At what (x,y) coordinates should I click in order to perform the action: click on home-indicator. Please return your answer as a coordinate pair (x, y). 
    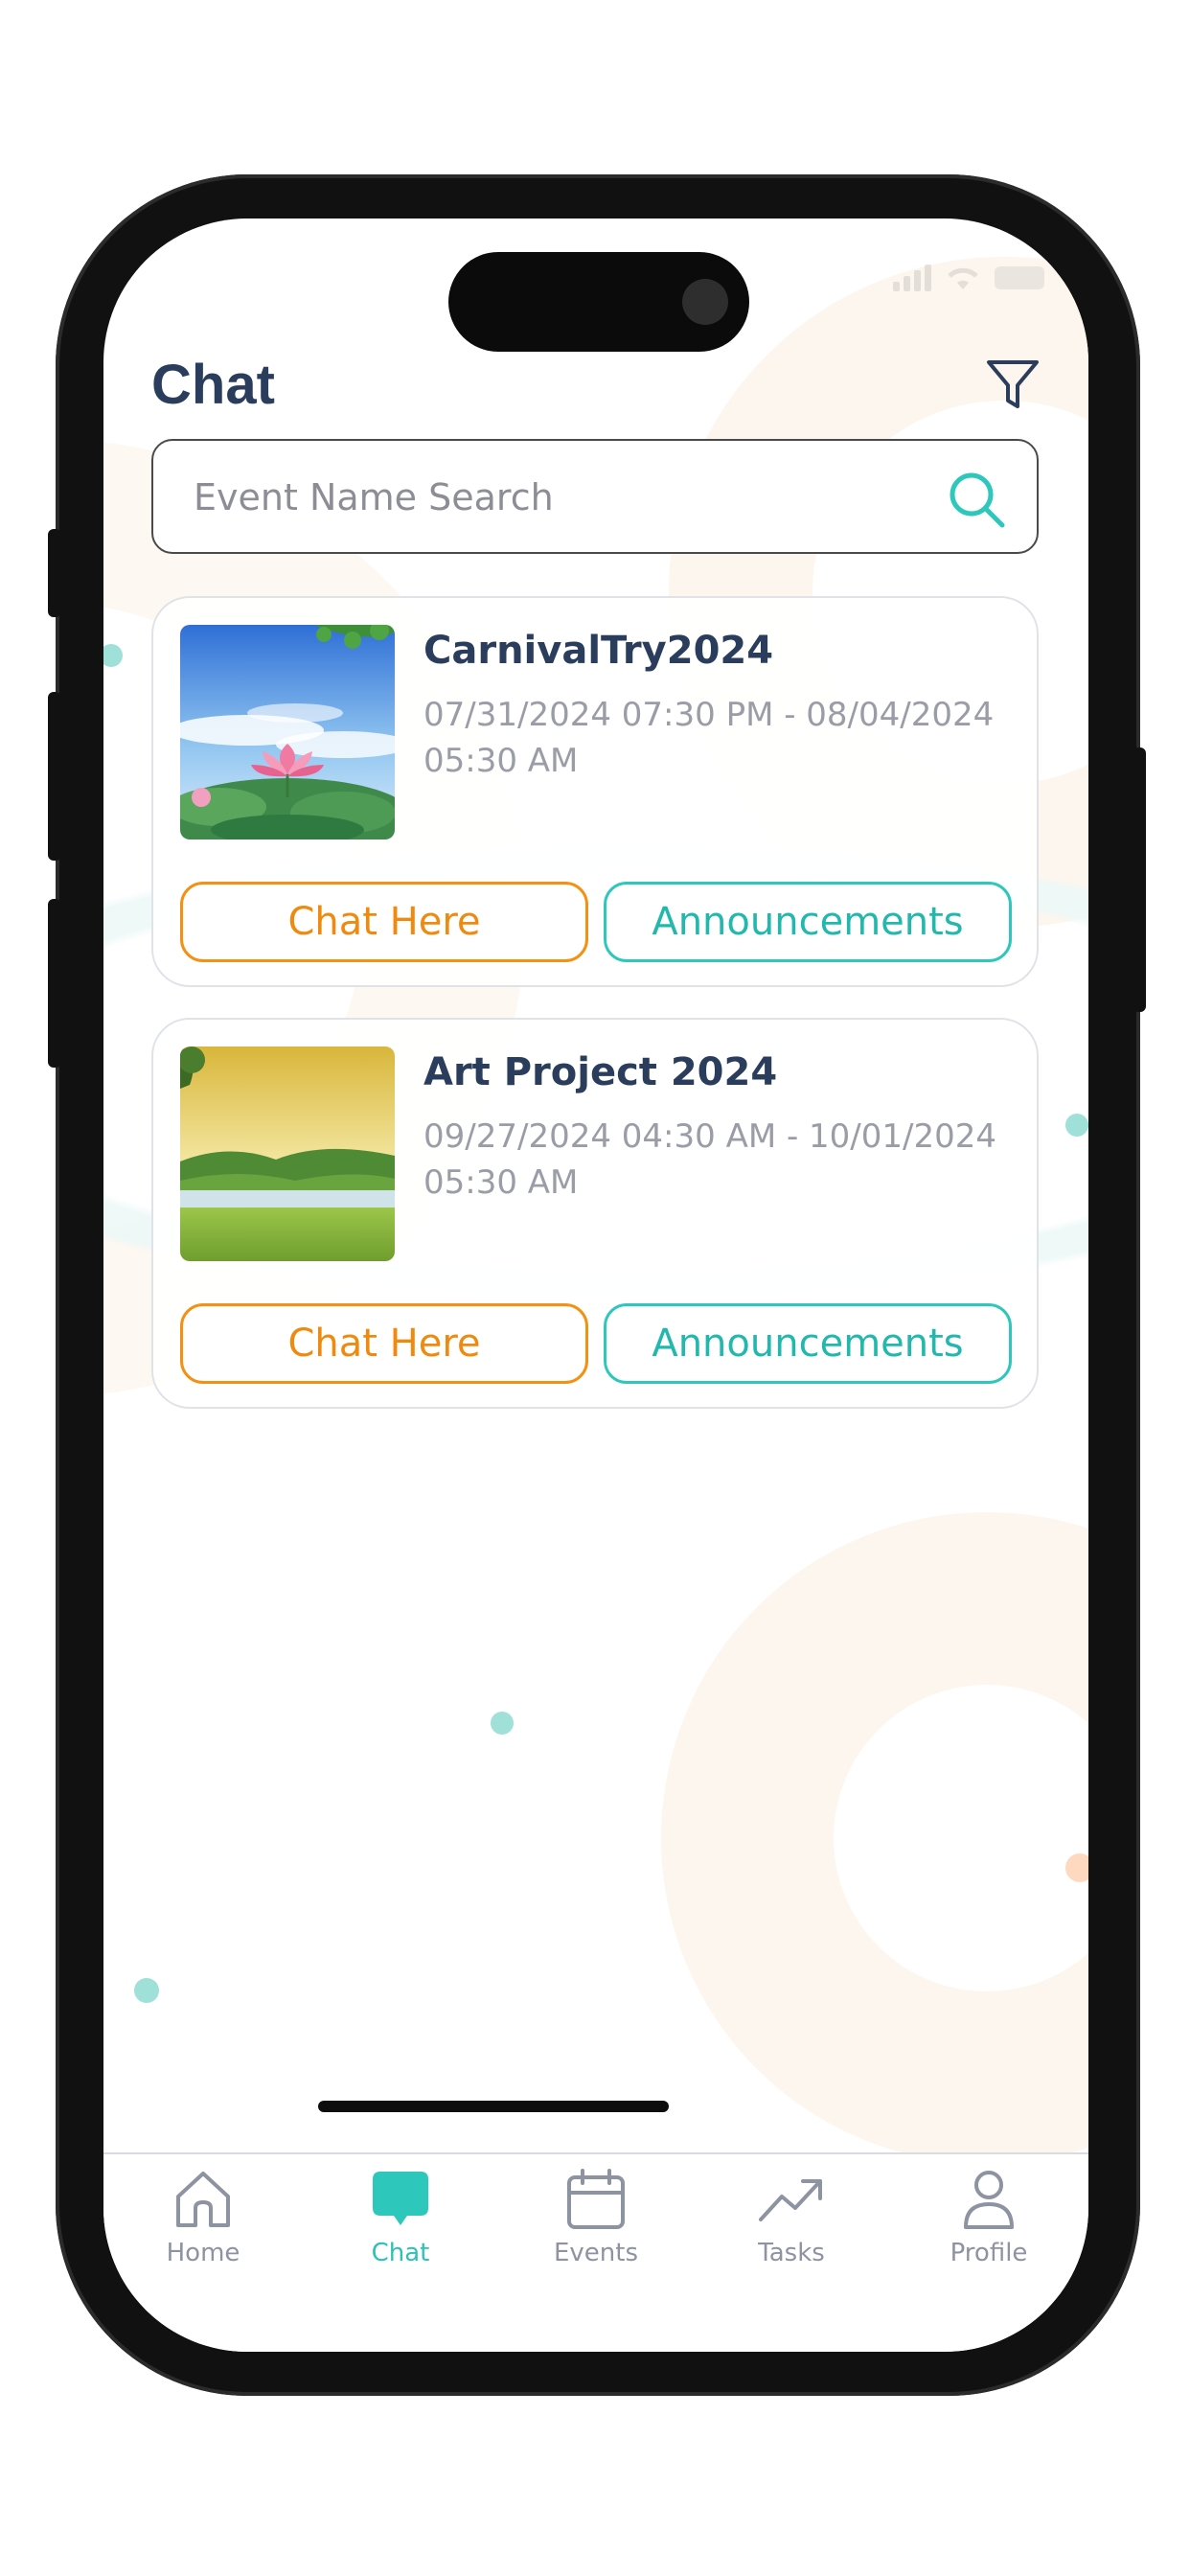
    Looking at the image, I should click on (494, 2106).